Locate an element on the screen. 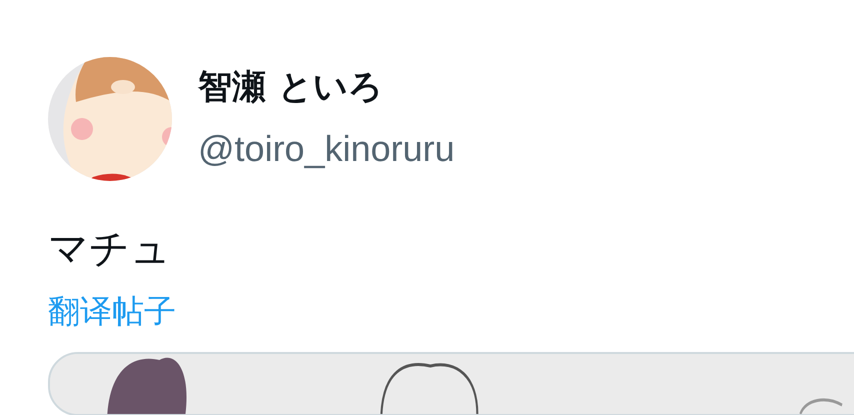  author-handle: @toiro_kinoruru is located at coordinates (326, 149).